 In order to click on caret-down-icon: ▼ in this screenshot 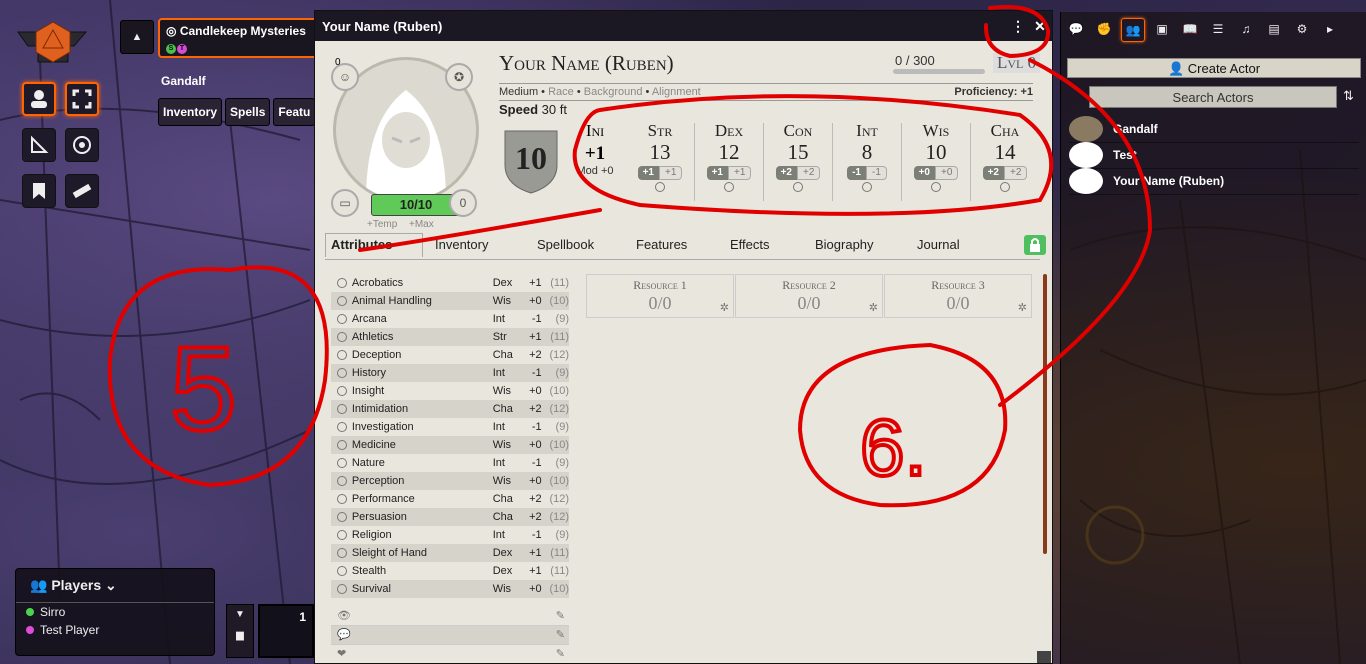, I will do `click(240, 614)`.